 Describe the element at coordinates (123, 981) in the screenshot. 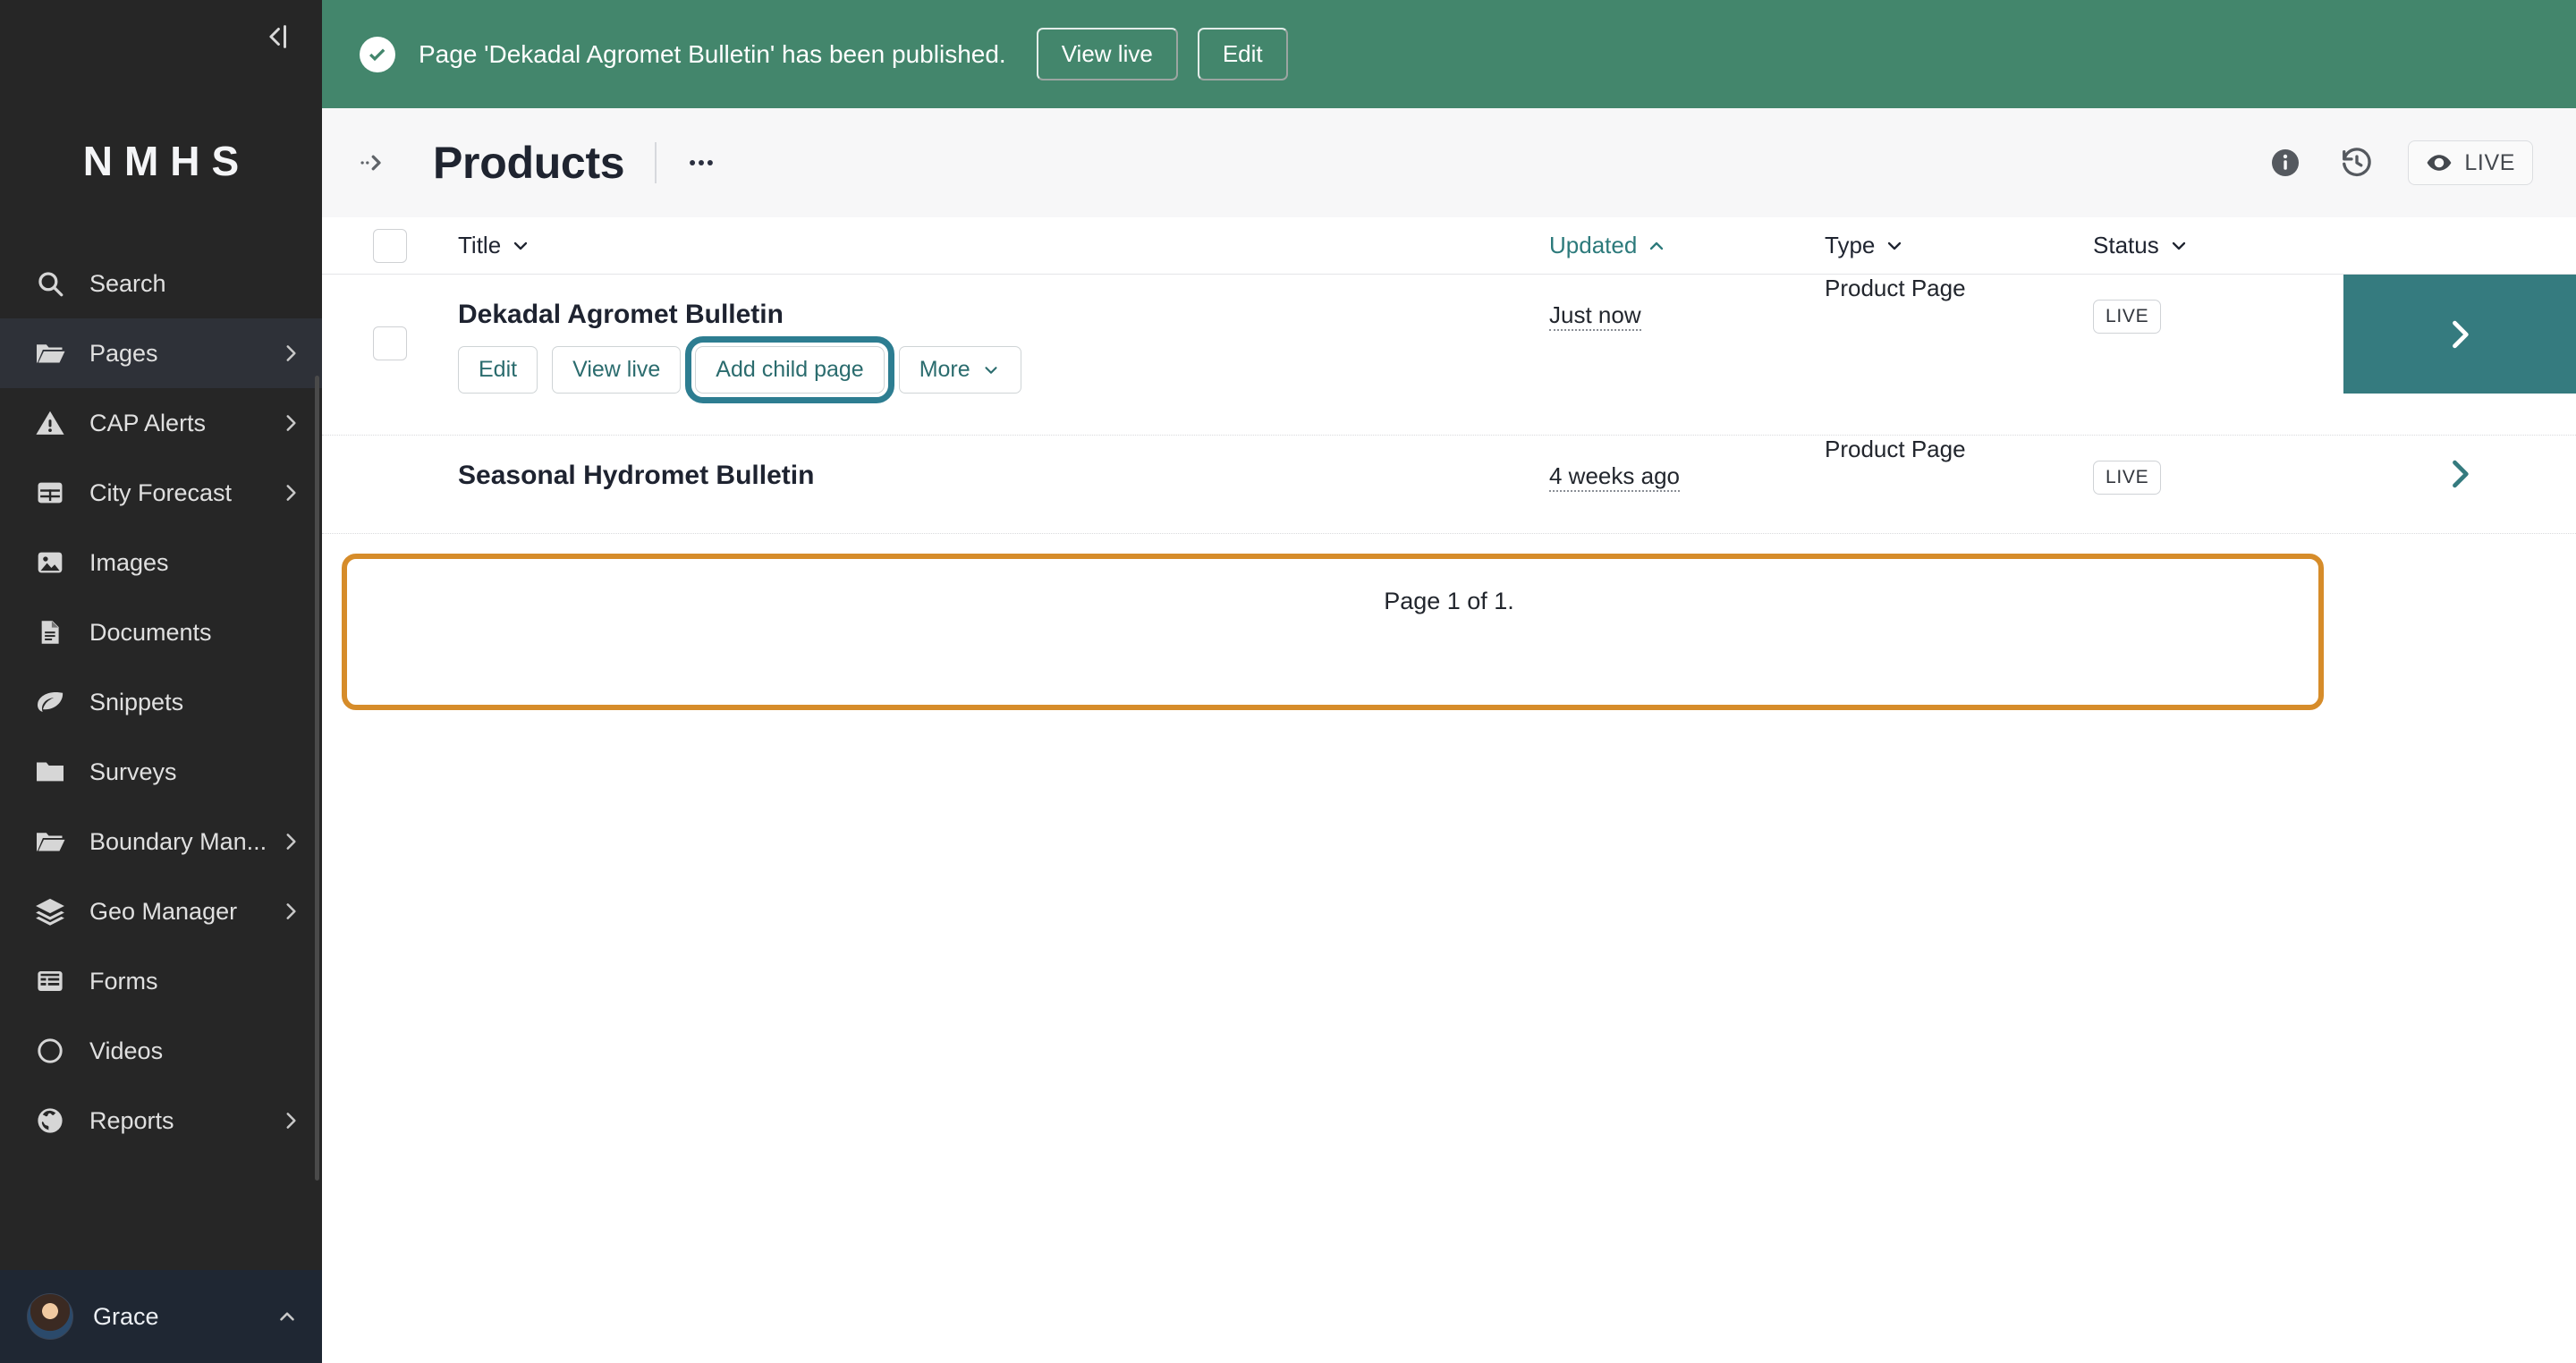

I see `sidebar-item-label: Forms` at that location.